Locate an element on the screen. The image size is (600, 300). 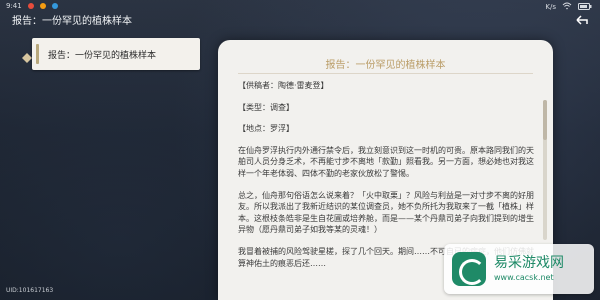
battery-icon is located at coordinates (585, 7).